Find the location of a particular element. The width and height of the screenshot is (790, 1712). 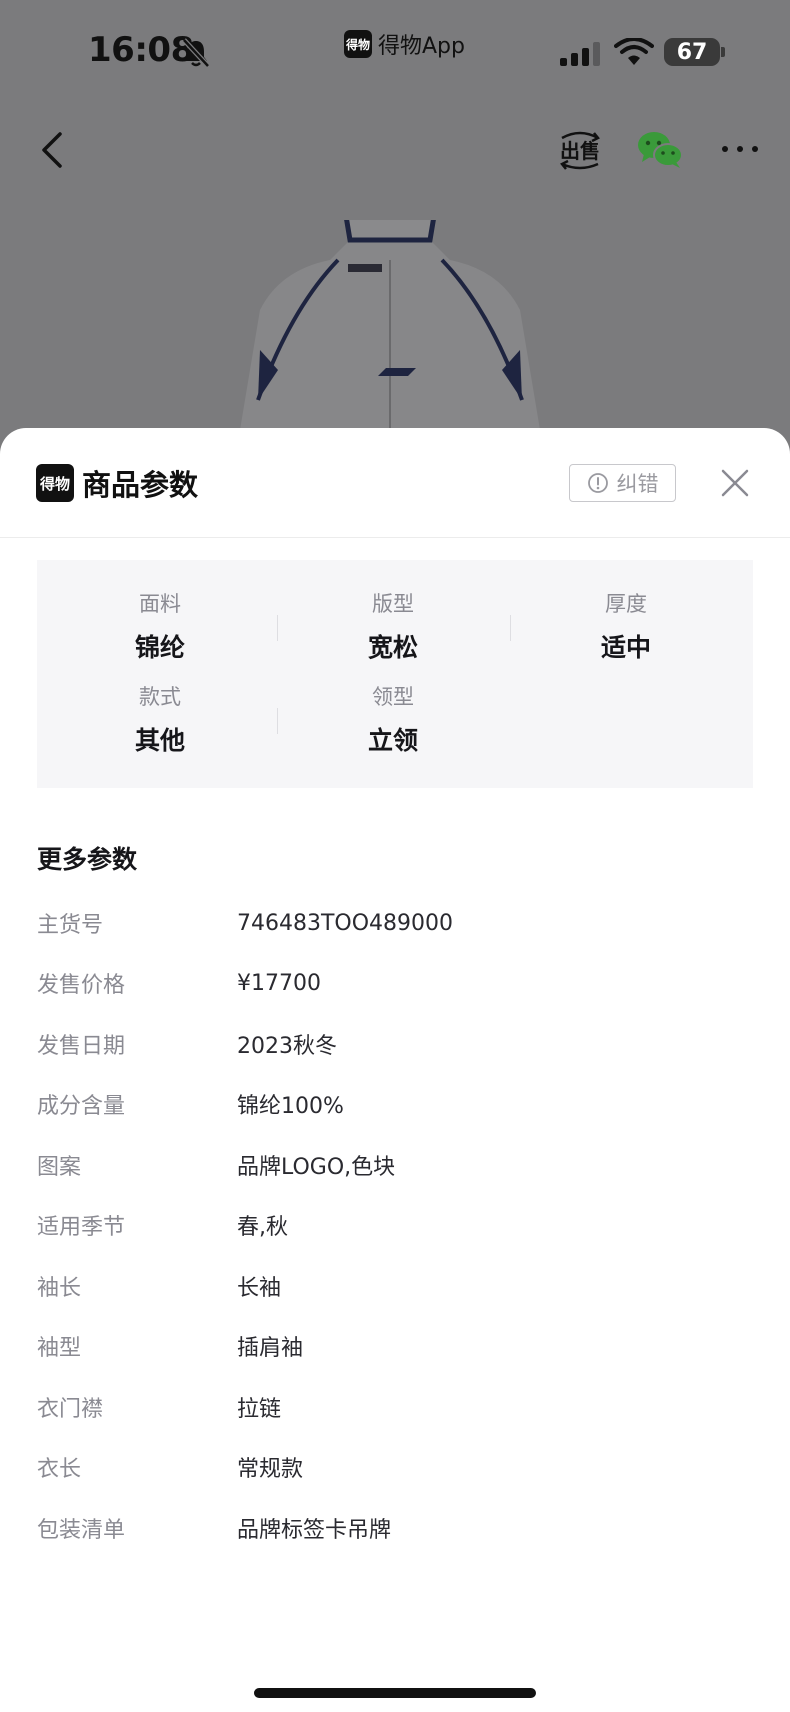

info-circle-icon is located at coordinates (597, 483).